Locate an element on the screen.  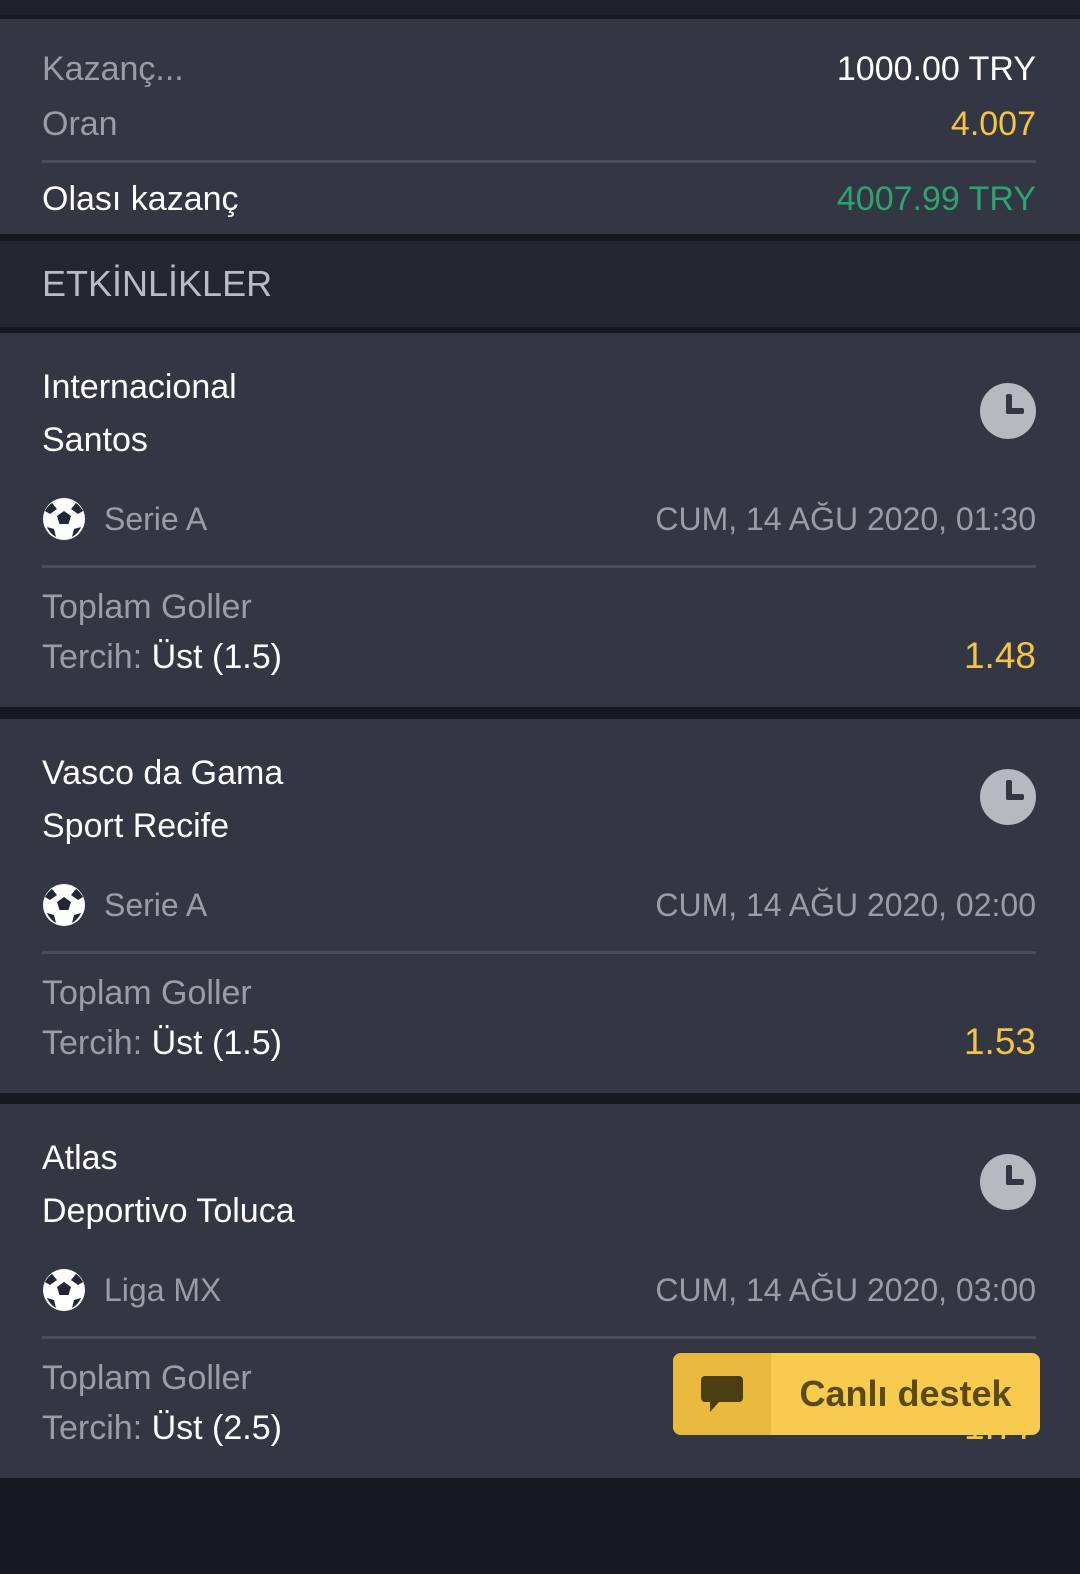
event-meta: Serie A CUM, 14 AĞU 2020, 01:30 is located at coordinates (539, 519).